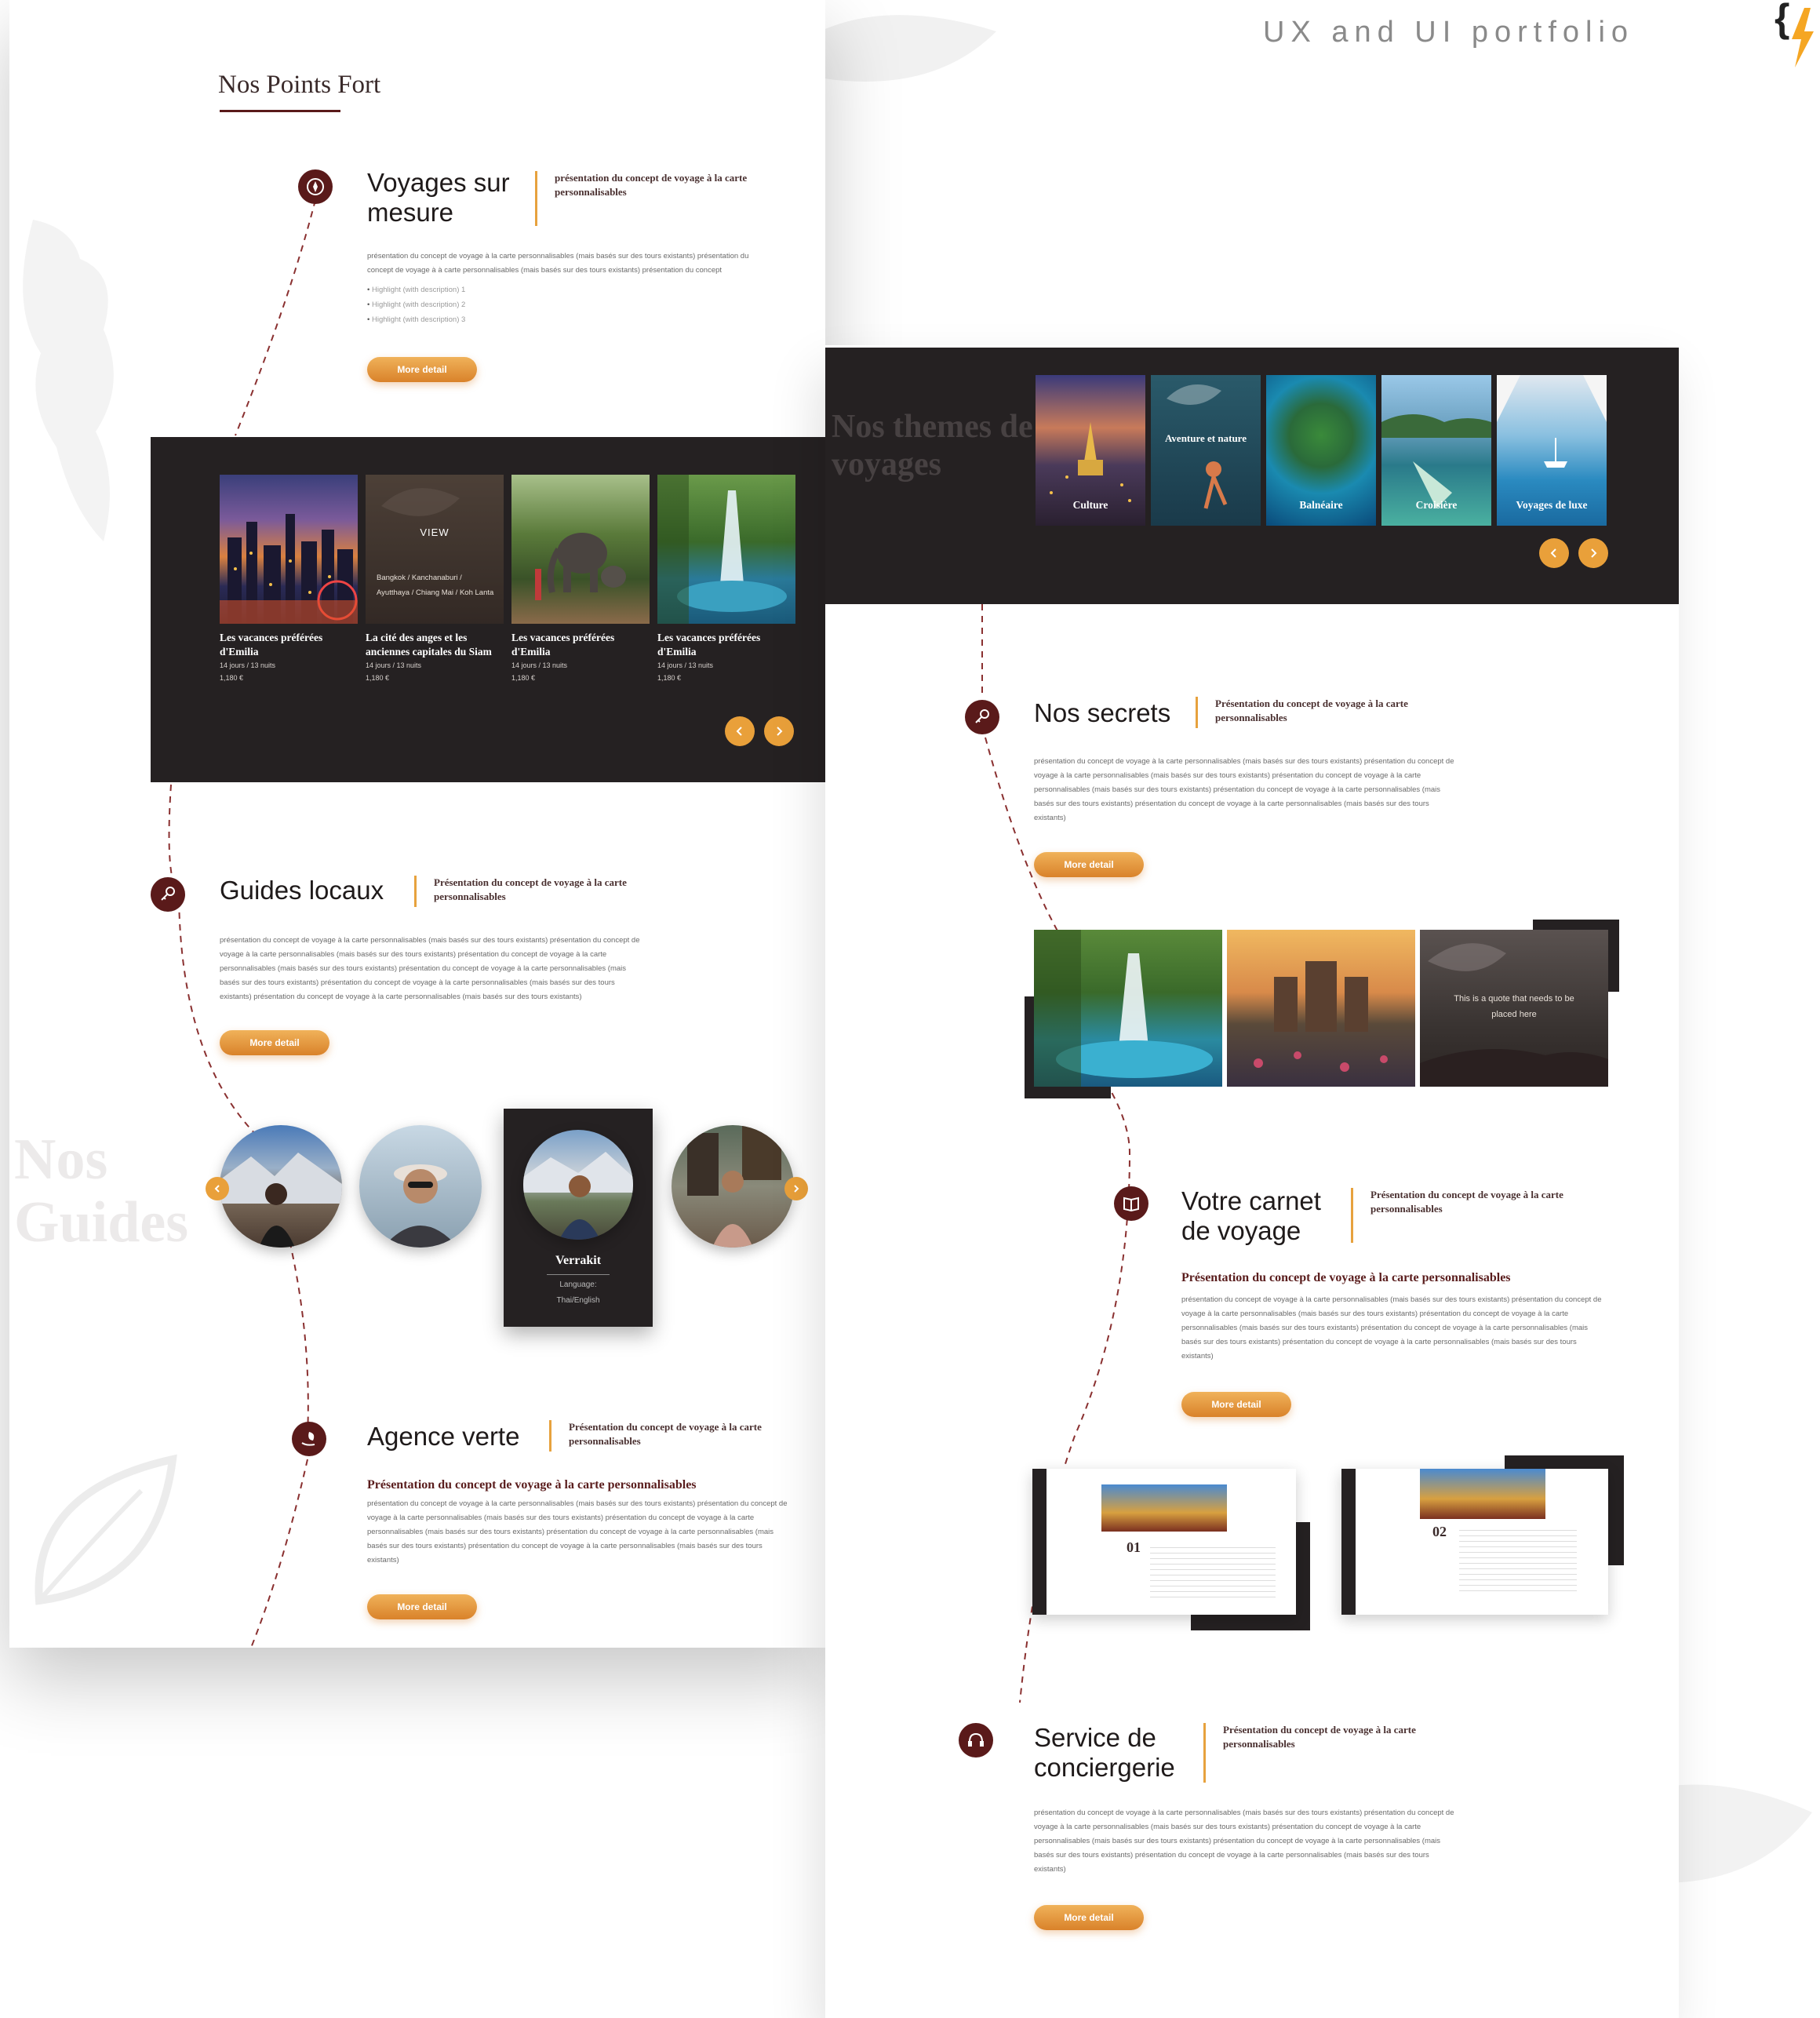 This screenshot has height=2018, width=1820. I want to click on theme-label: Voyages de luxe, so click(1552, 505).